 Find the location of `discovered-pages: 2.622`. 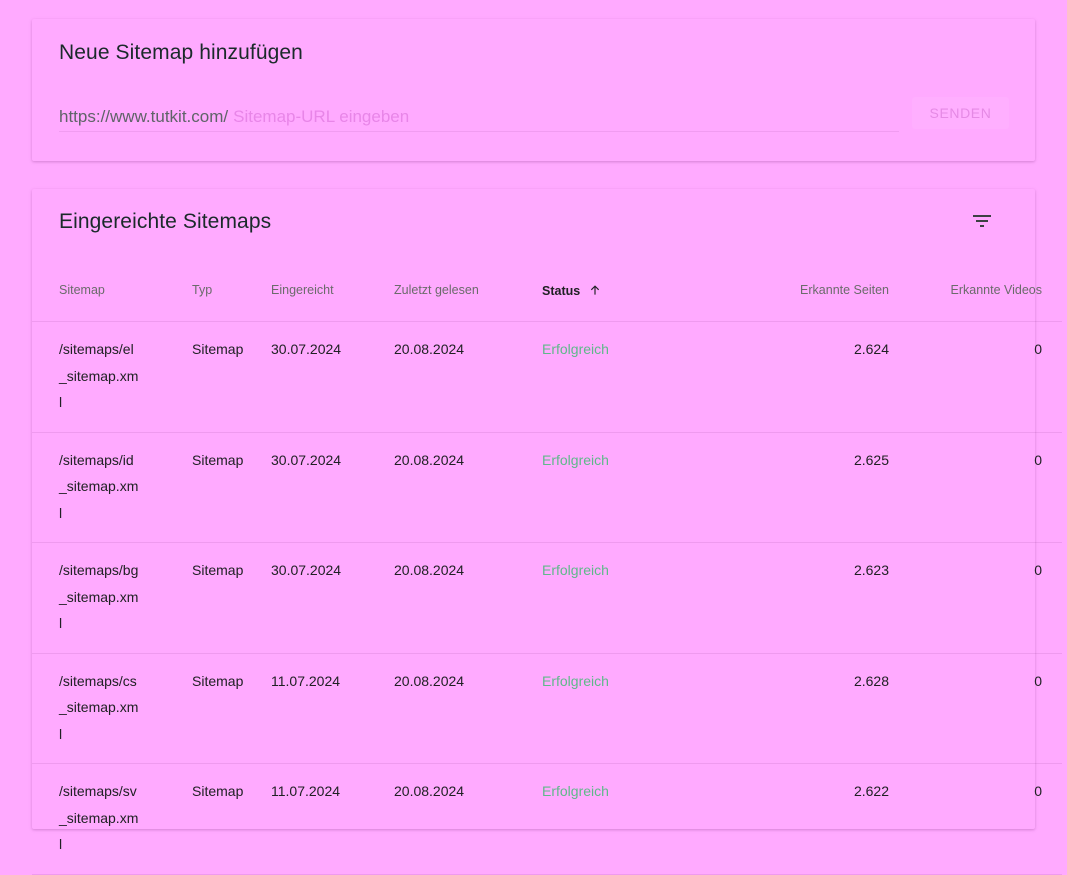

discovered-pages: 2.622 is located at coordinates (795, 819).